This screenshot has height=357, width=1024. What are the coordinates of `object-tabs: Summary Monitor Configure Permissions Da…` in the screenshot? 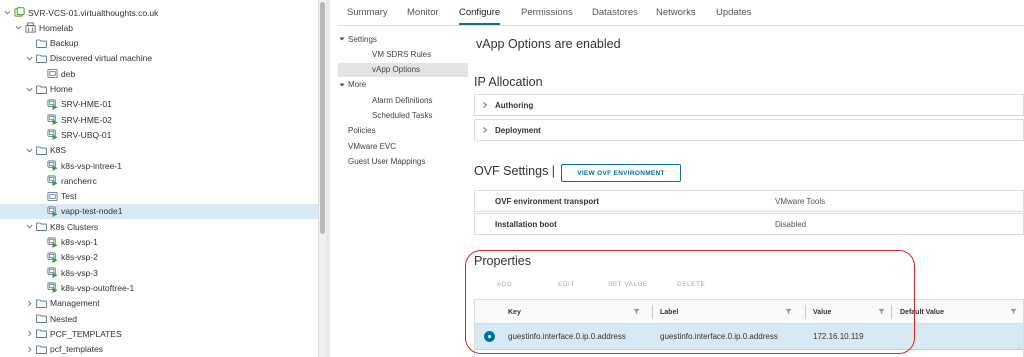 It's located at (681, 13).